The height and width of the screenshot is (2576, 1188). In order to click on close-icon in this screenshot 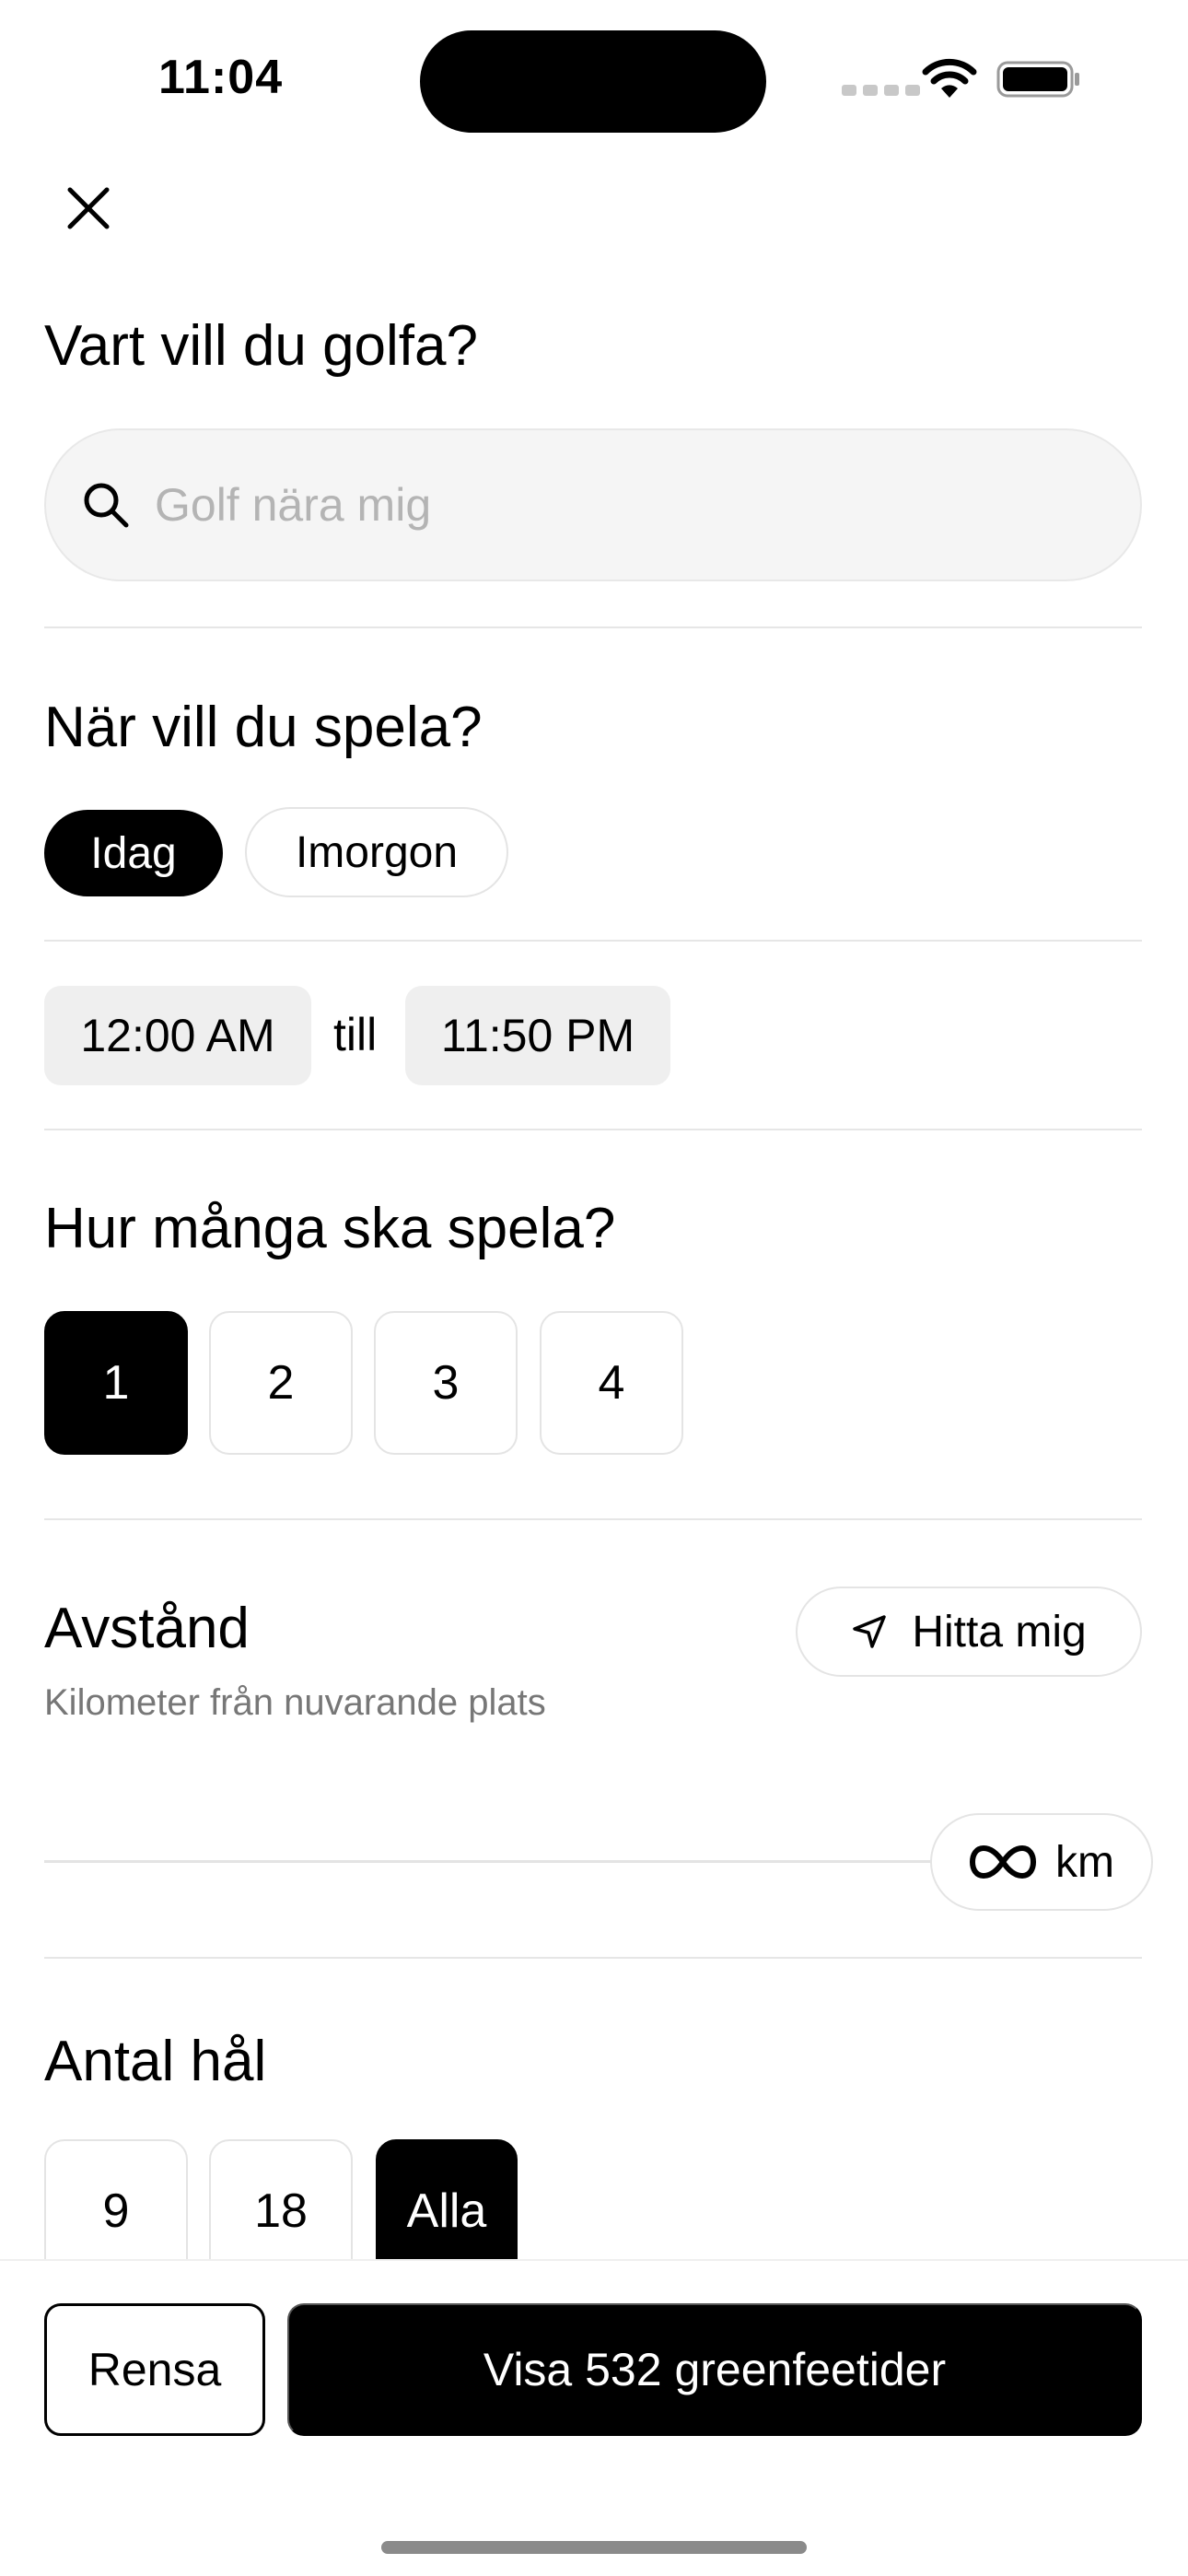, I will do `click(88, 208)`.